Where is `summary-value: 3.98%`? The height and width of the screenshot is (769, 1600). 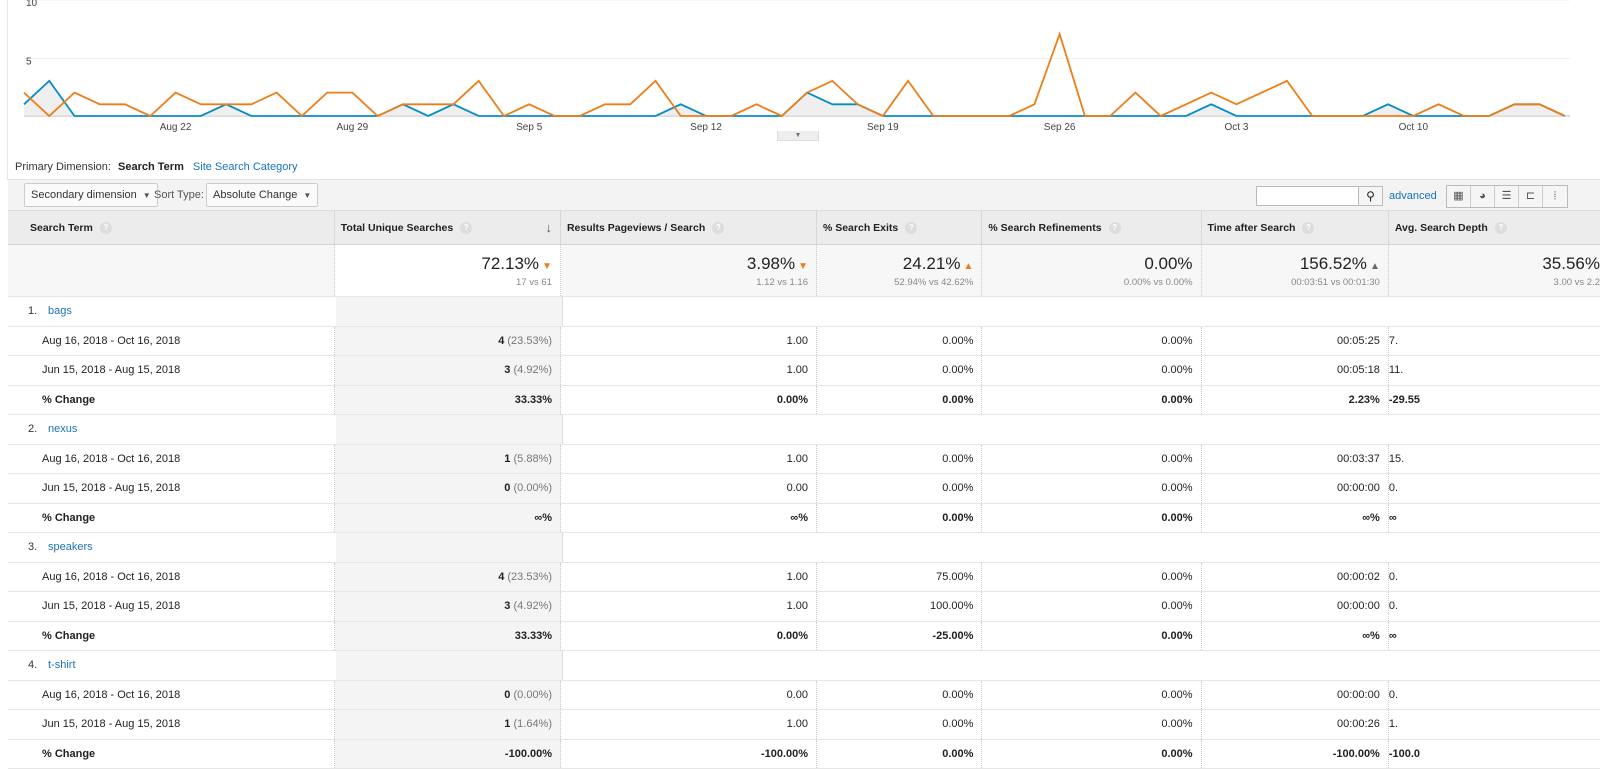
summary-value: 3.98% is located at coordinates (771, 263).